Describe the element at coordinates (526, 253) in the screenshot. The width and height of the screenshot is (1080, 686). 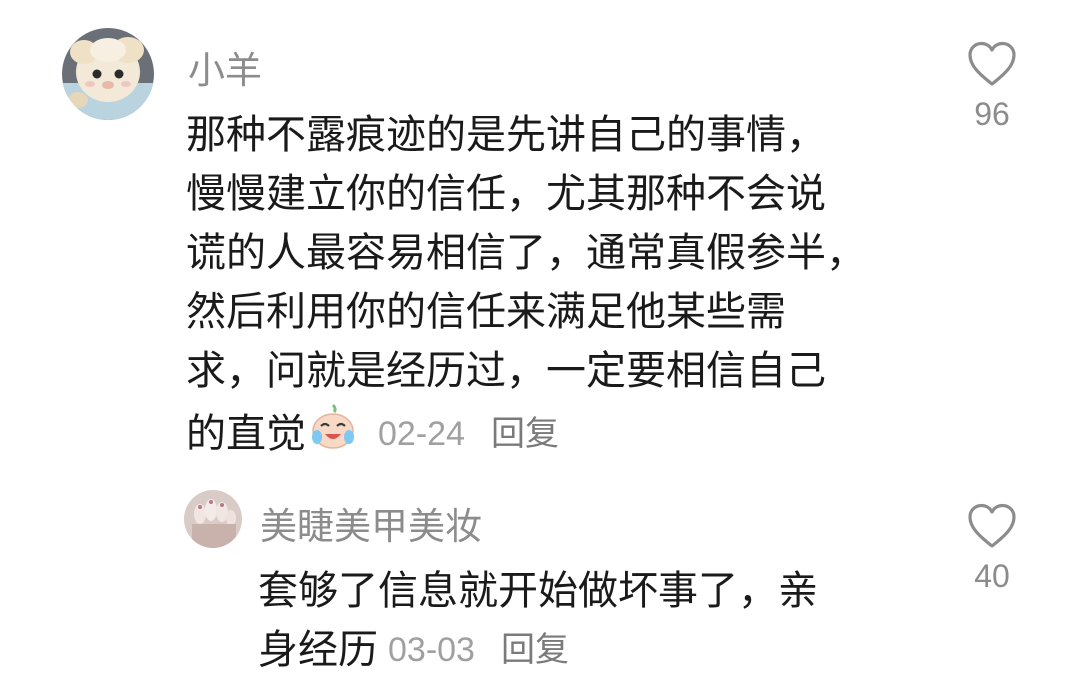
I see `comment-line: 谎的人最容易相信了，通常真假参半，` at that location.